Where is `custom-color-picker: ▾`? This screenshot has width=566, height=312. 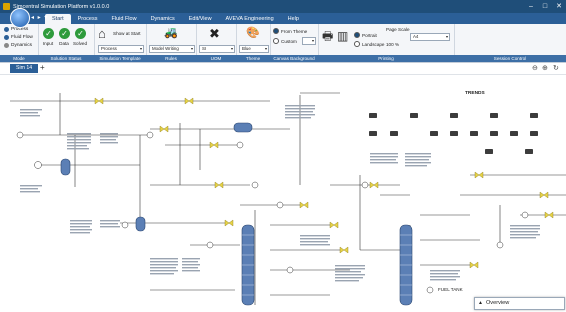
custom-color-picker: ▾ is located at coordinates (309, 41).